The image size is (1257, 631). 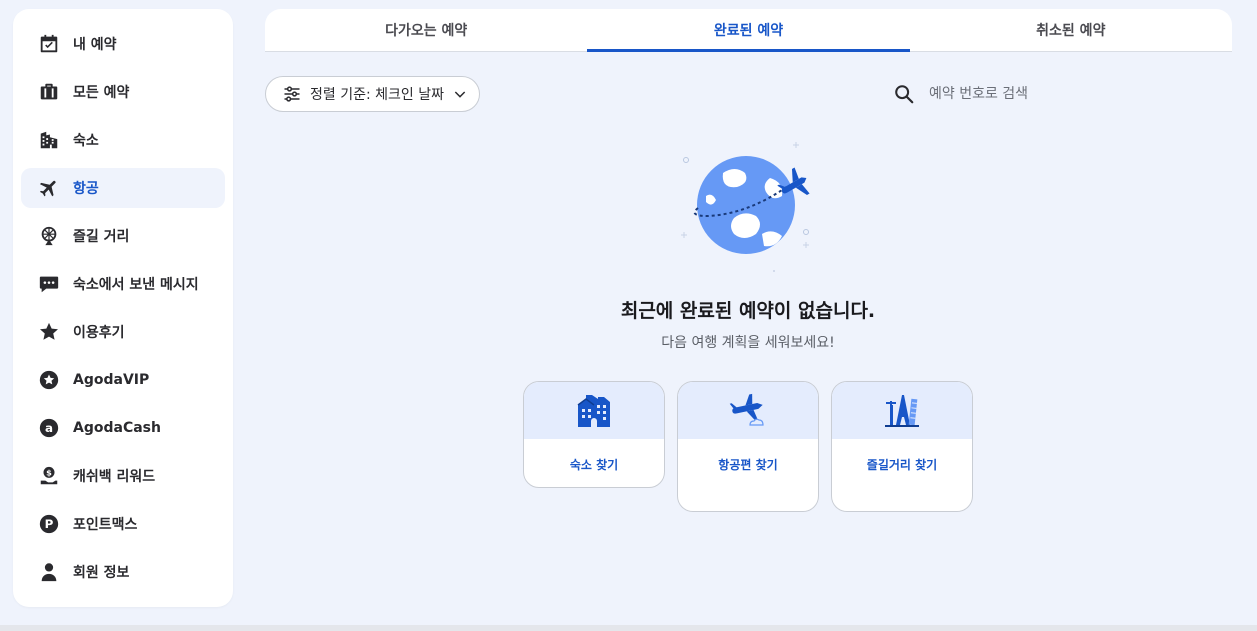 I want to click on airplane-icon, so click(x=49, y=188).